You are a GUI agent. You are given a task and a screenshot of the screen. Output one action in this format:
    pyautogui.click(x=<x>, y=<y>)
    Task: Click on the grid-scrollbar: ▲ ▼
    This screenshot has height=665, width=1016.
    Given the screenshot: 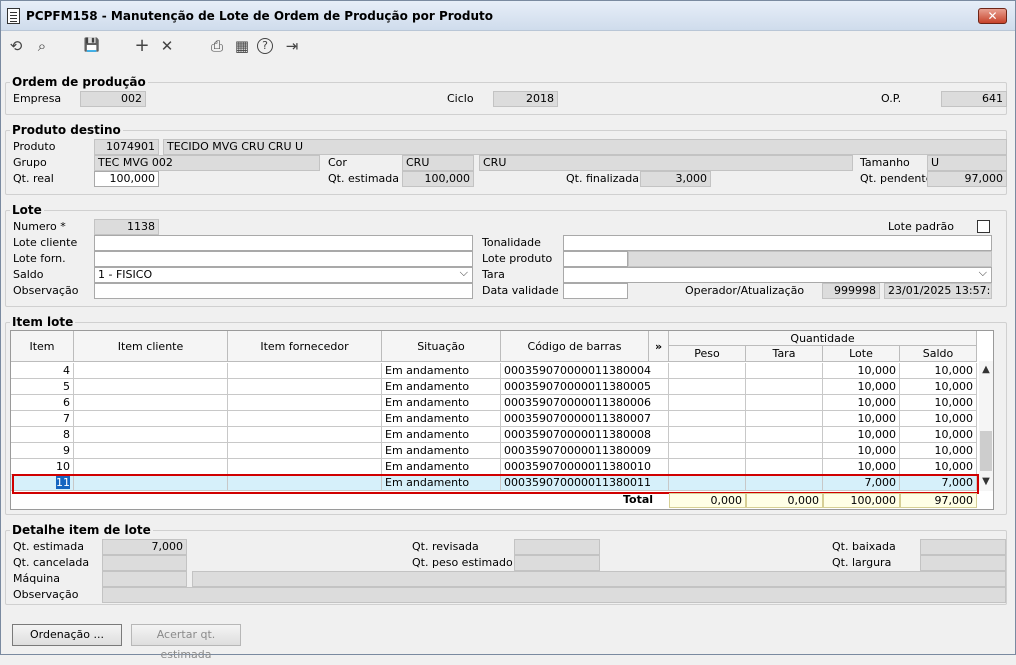 What is the action you would take?
    pyautogui.click(x=986, y=426)
    